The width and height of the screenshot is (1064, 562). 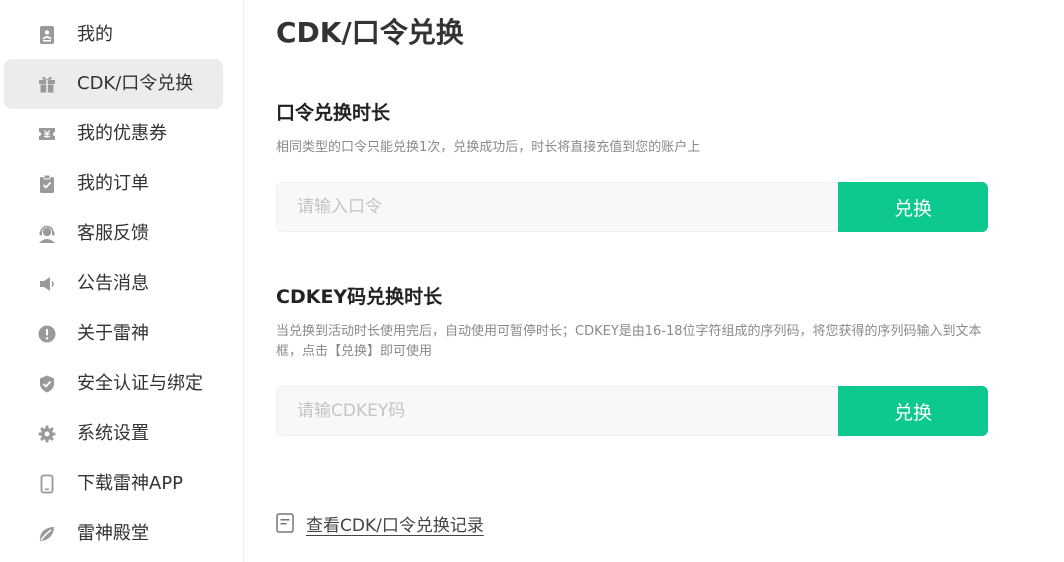 What do you see at coordinates (47, 484) in the screenshot?
I see `mobile-phone-icon` at bounding box center [47, 484].